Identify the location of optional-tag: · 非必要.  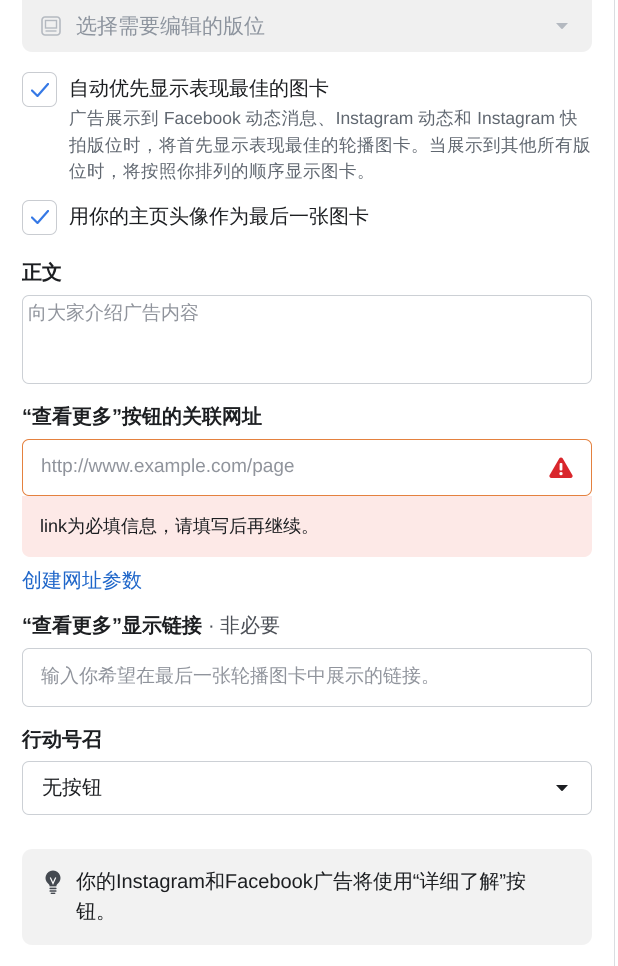
(244, 626).